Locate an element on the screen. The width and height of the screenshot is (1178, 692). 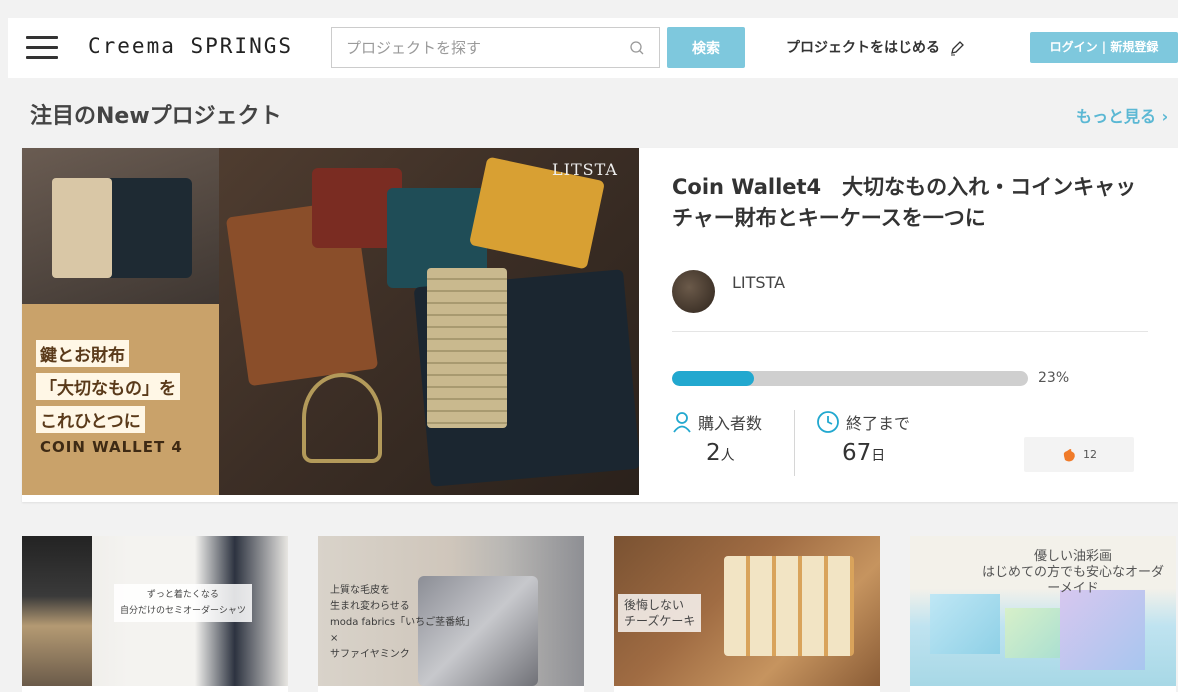
search-box is located at coordinates (495, 47).